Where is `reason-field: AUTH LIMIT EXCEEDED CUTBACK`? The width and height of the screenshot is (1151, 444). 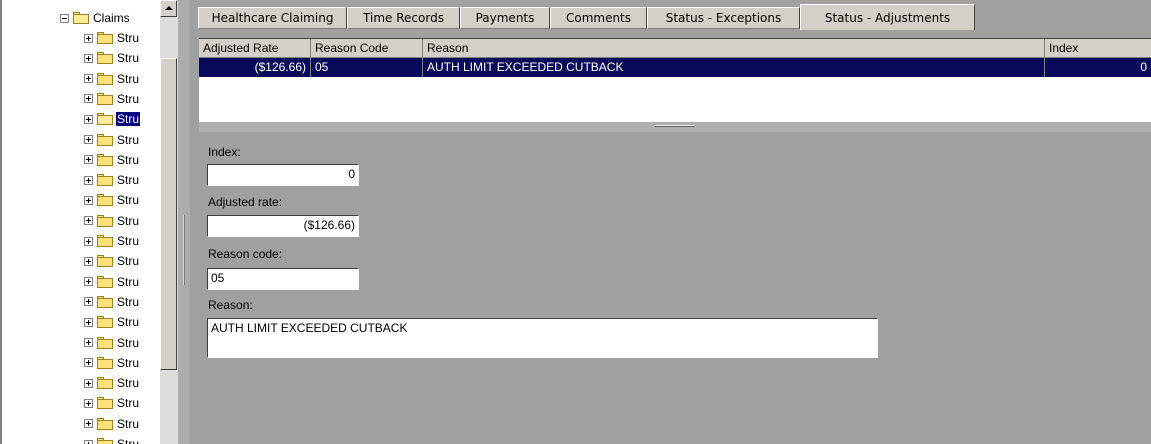 reason-field: AUTH LIMIT EXCEEDED CUTBACK is located at coordinates (542, 338).